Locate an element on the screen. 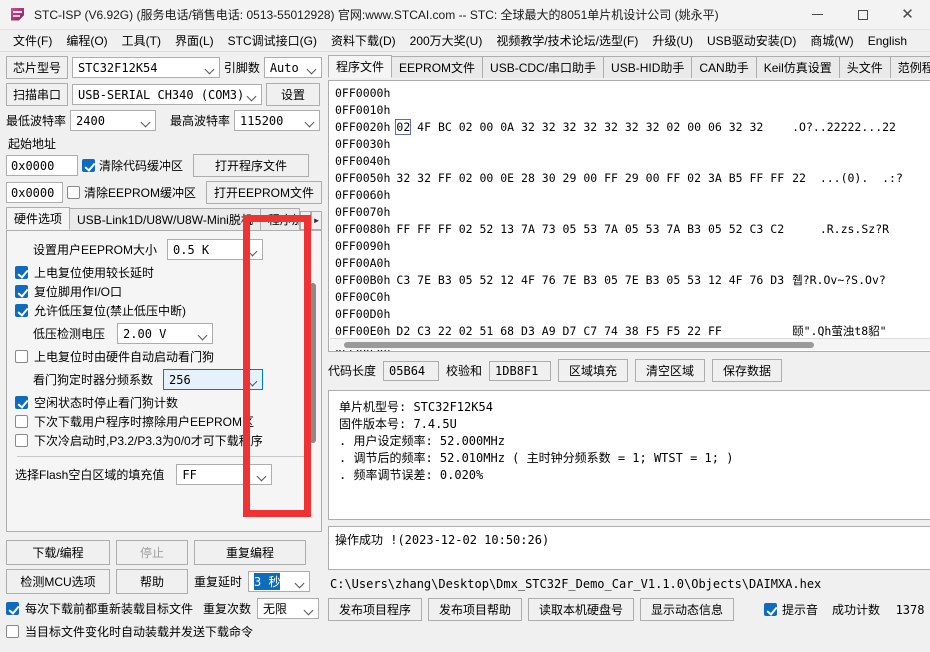 This screenshot has width=930, height=652. settings-button: 设置 is located at coordinates (293, 94).